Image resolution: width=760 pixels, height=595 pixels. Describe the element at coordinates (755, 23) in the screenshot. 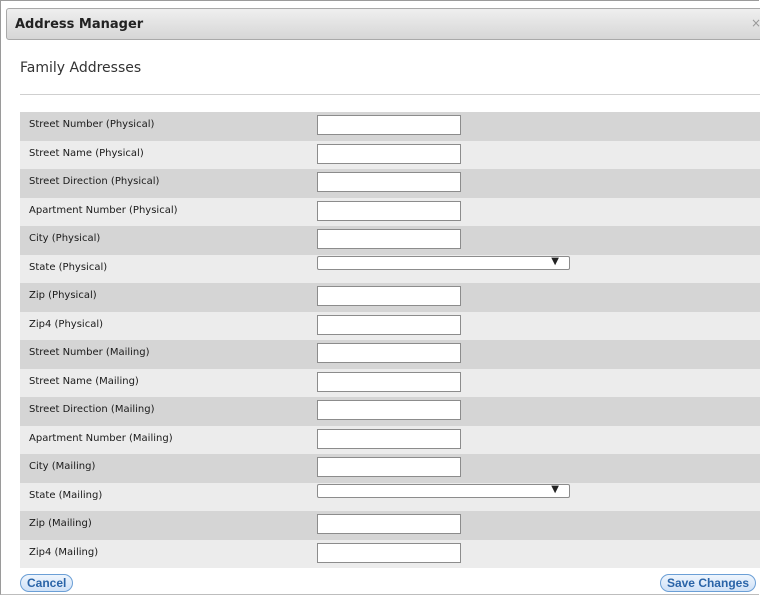

I see `close-icon: ×` at that location.